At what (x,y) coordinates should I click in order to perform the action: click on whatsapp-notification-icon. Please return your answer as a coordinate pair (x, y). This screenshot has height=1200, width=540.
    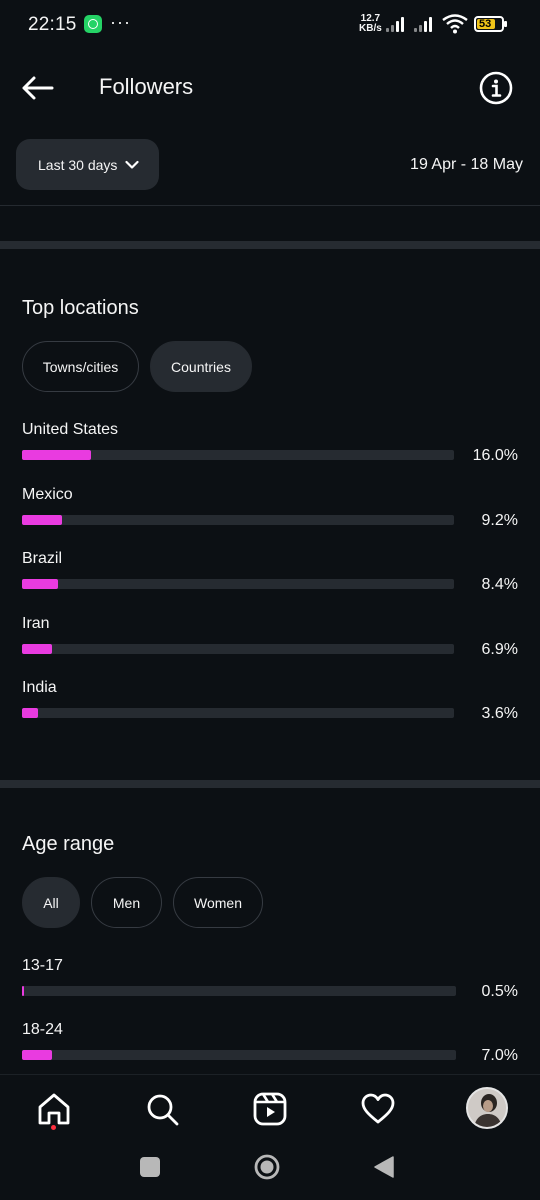
    Looking at the image, I should click on (93, 24).